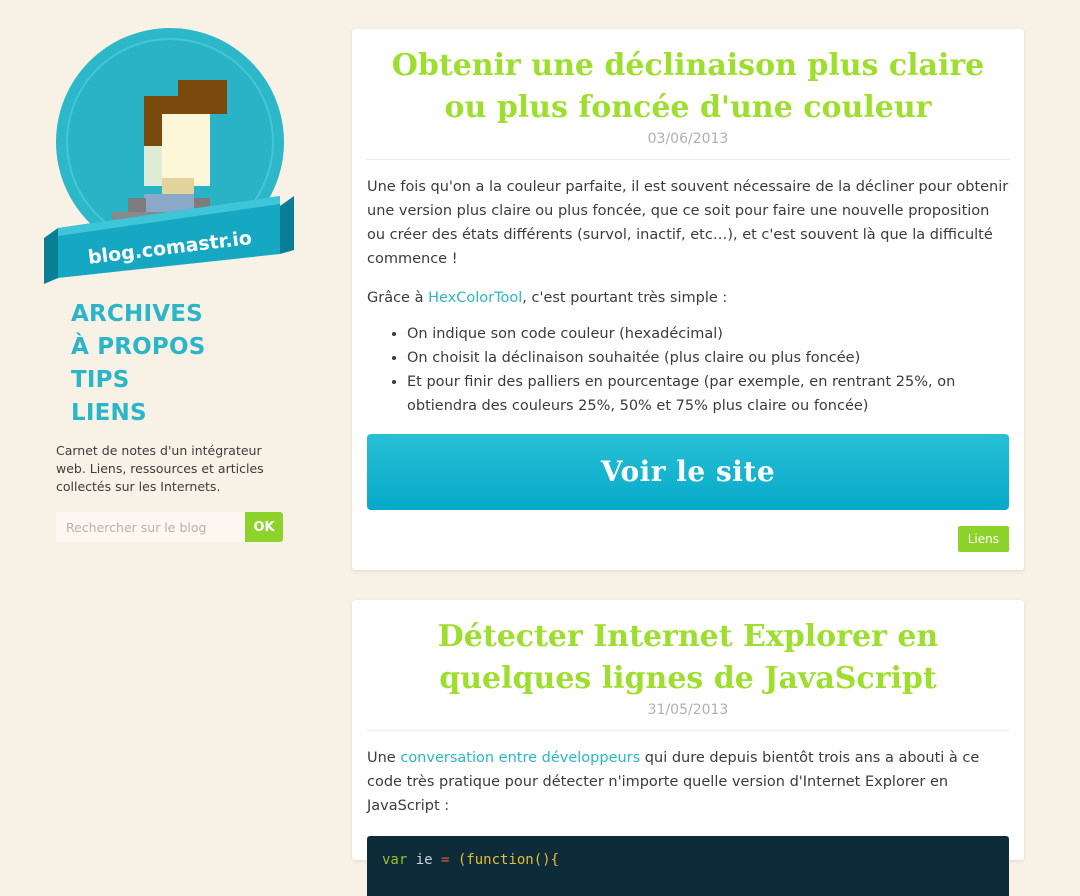  I want to click on main-nav: ARCHIVES À PROPOS TIPS LIENS, so click(138, 364).